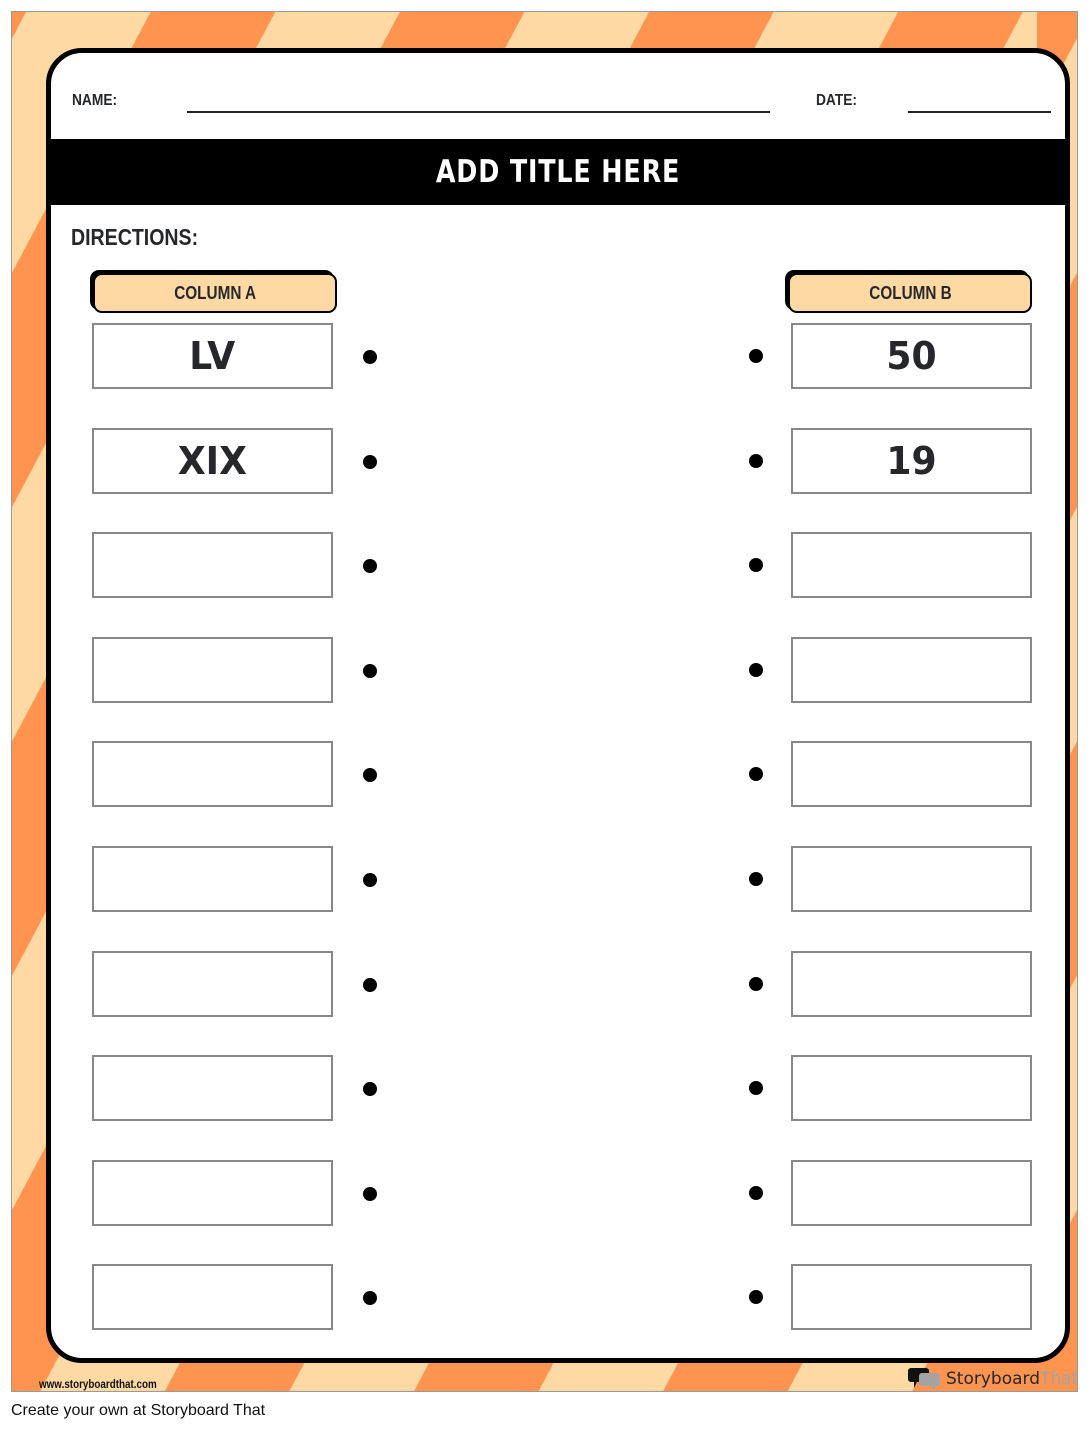  Describe the element at coordinates (979, 112) in the screenshot. I see `date-line` at that location.